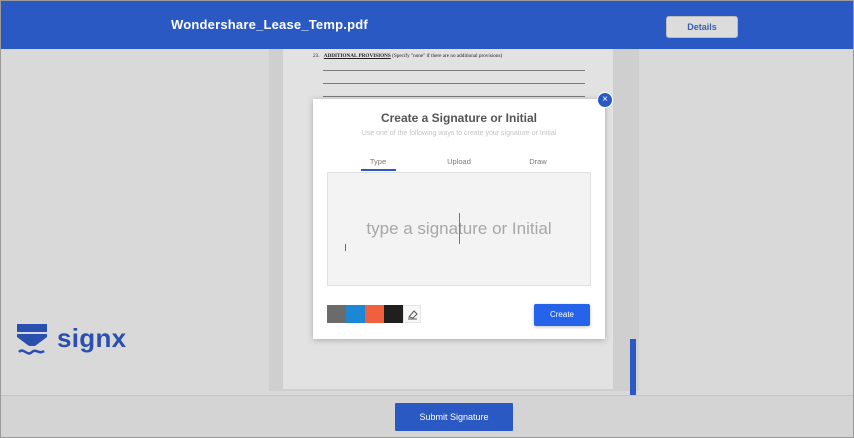 This screenshot has width=854, height=438. Describe the element at coordinates (562, 315) in the screenshot. I see `create-button: Create` at that location.